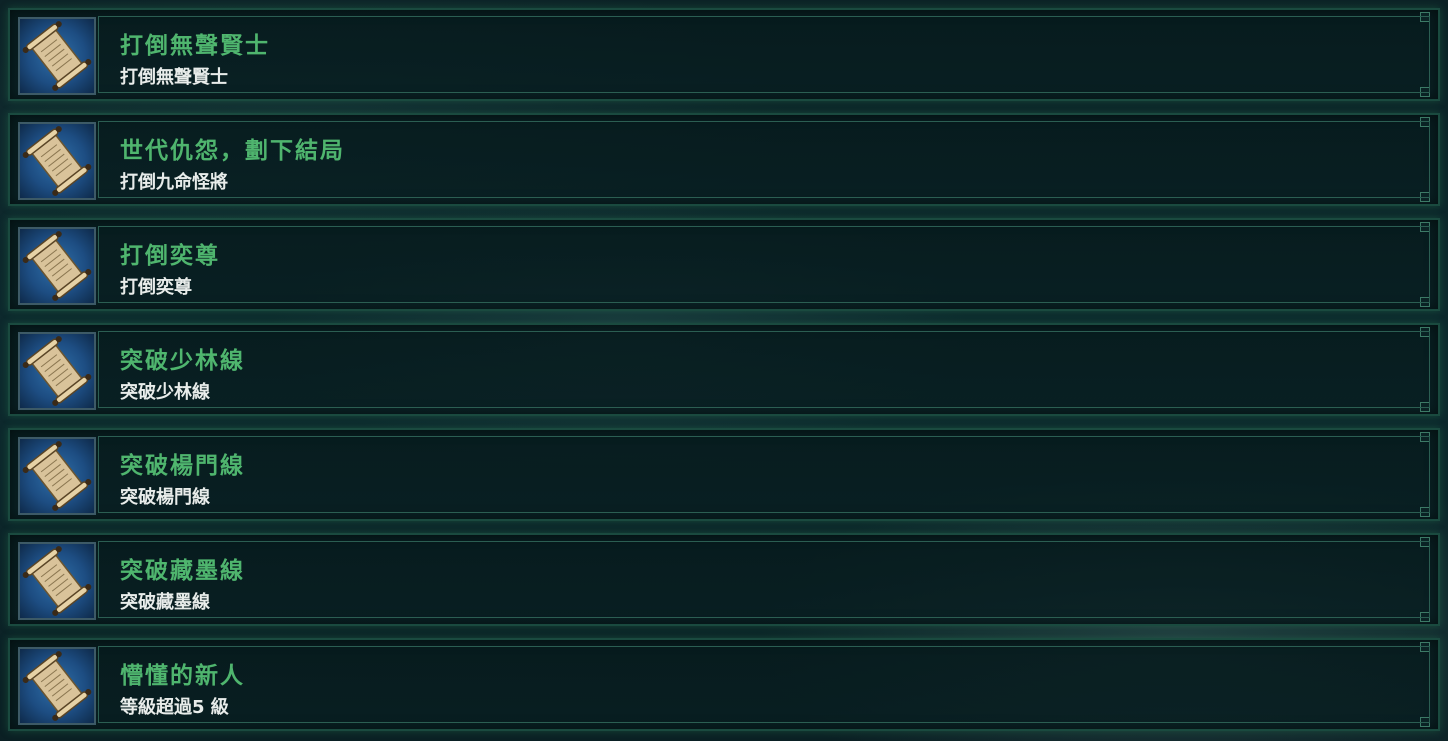 The width and height of the screenshot is (1448, 741). What do you see at coordinates (170, 255) in the screenshot?
I see `achievement-title: 打倒奕尊` at bounding box center [170, 255].